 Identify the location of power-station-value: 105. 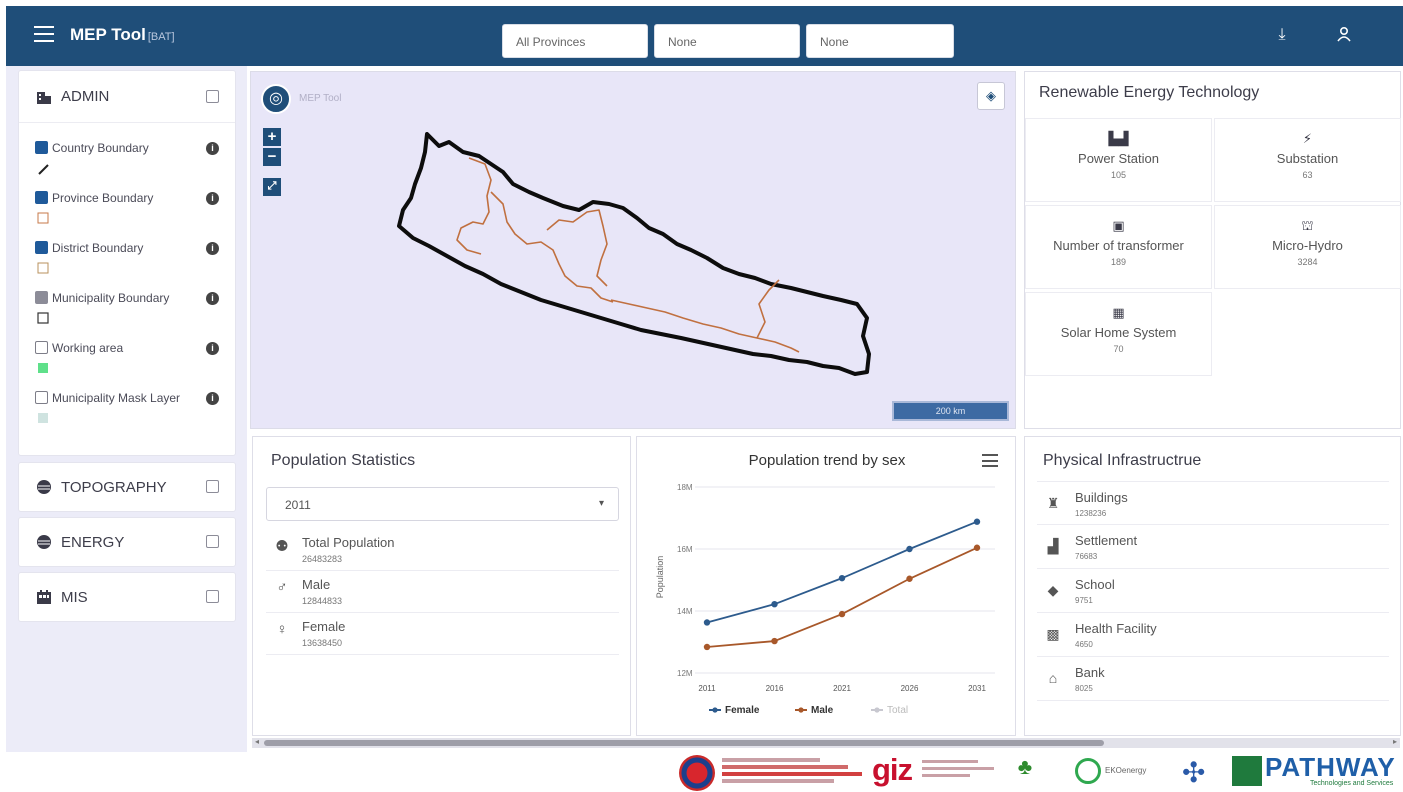
(1118, 175).